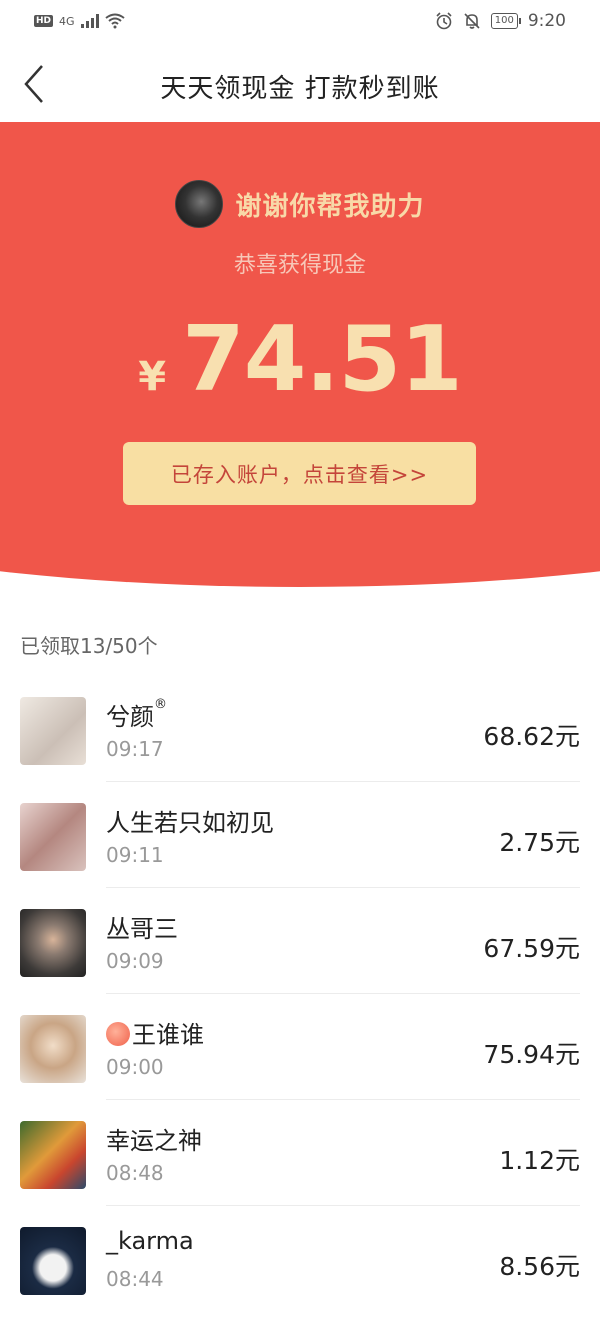 The height and width of the screenshot is (1321, 600). I want to click on list-item: 人生若只如初见 09:11 2.75元, so click(300, 844).